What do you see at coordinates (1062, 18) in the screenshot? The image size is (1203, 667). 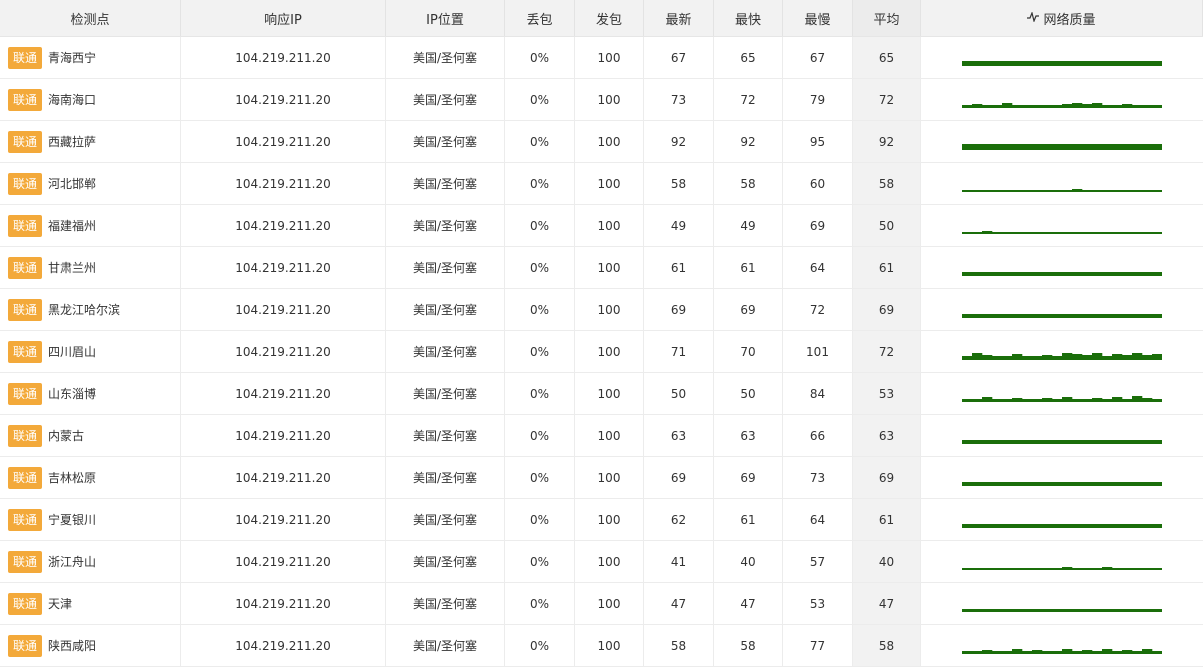 I see `header-quality: 网络质量` at bounding box center [1062, 18].